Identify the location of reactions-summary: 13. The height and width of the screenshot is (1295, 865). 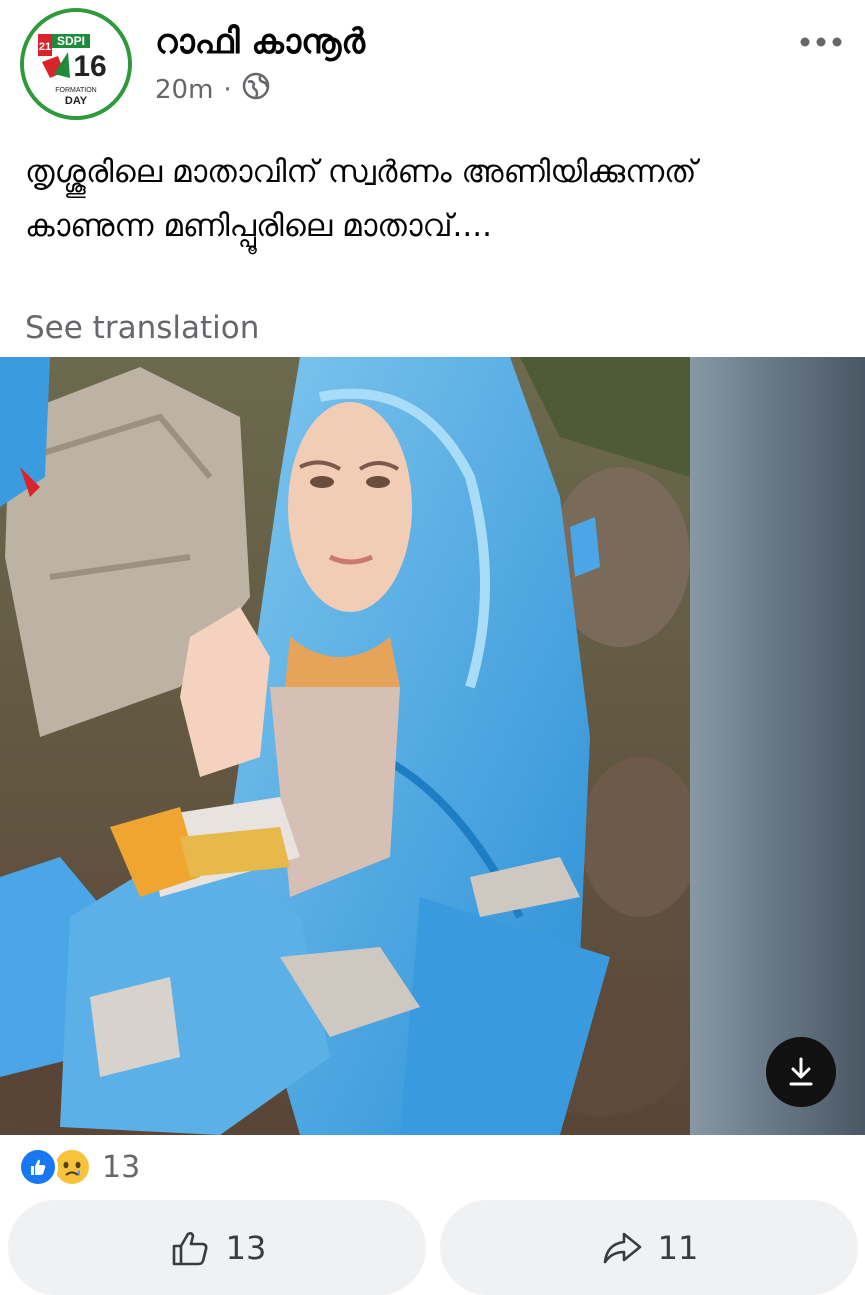
(79, 1167).